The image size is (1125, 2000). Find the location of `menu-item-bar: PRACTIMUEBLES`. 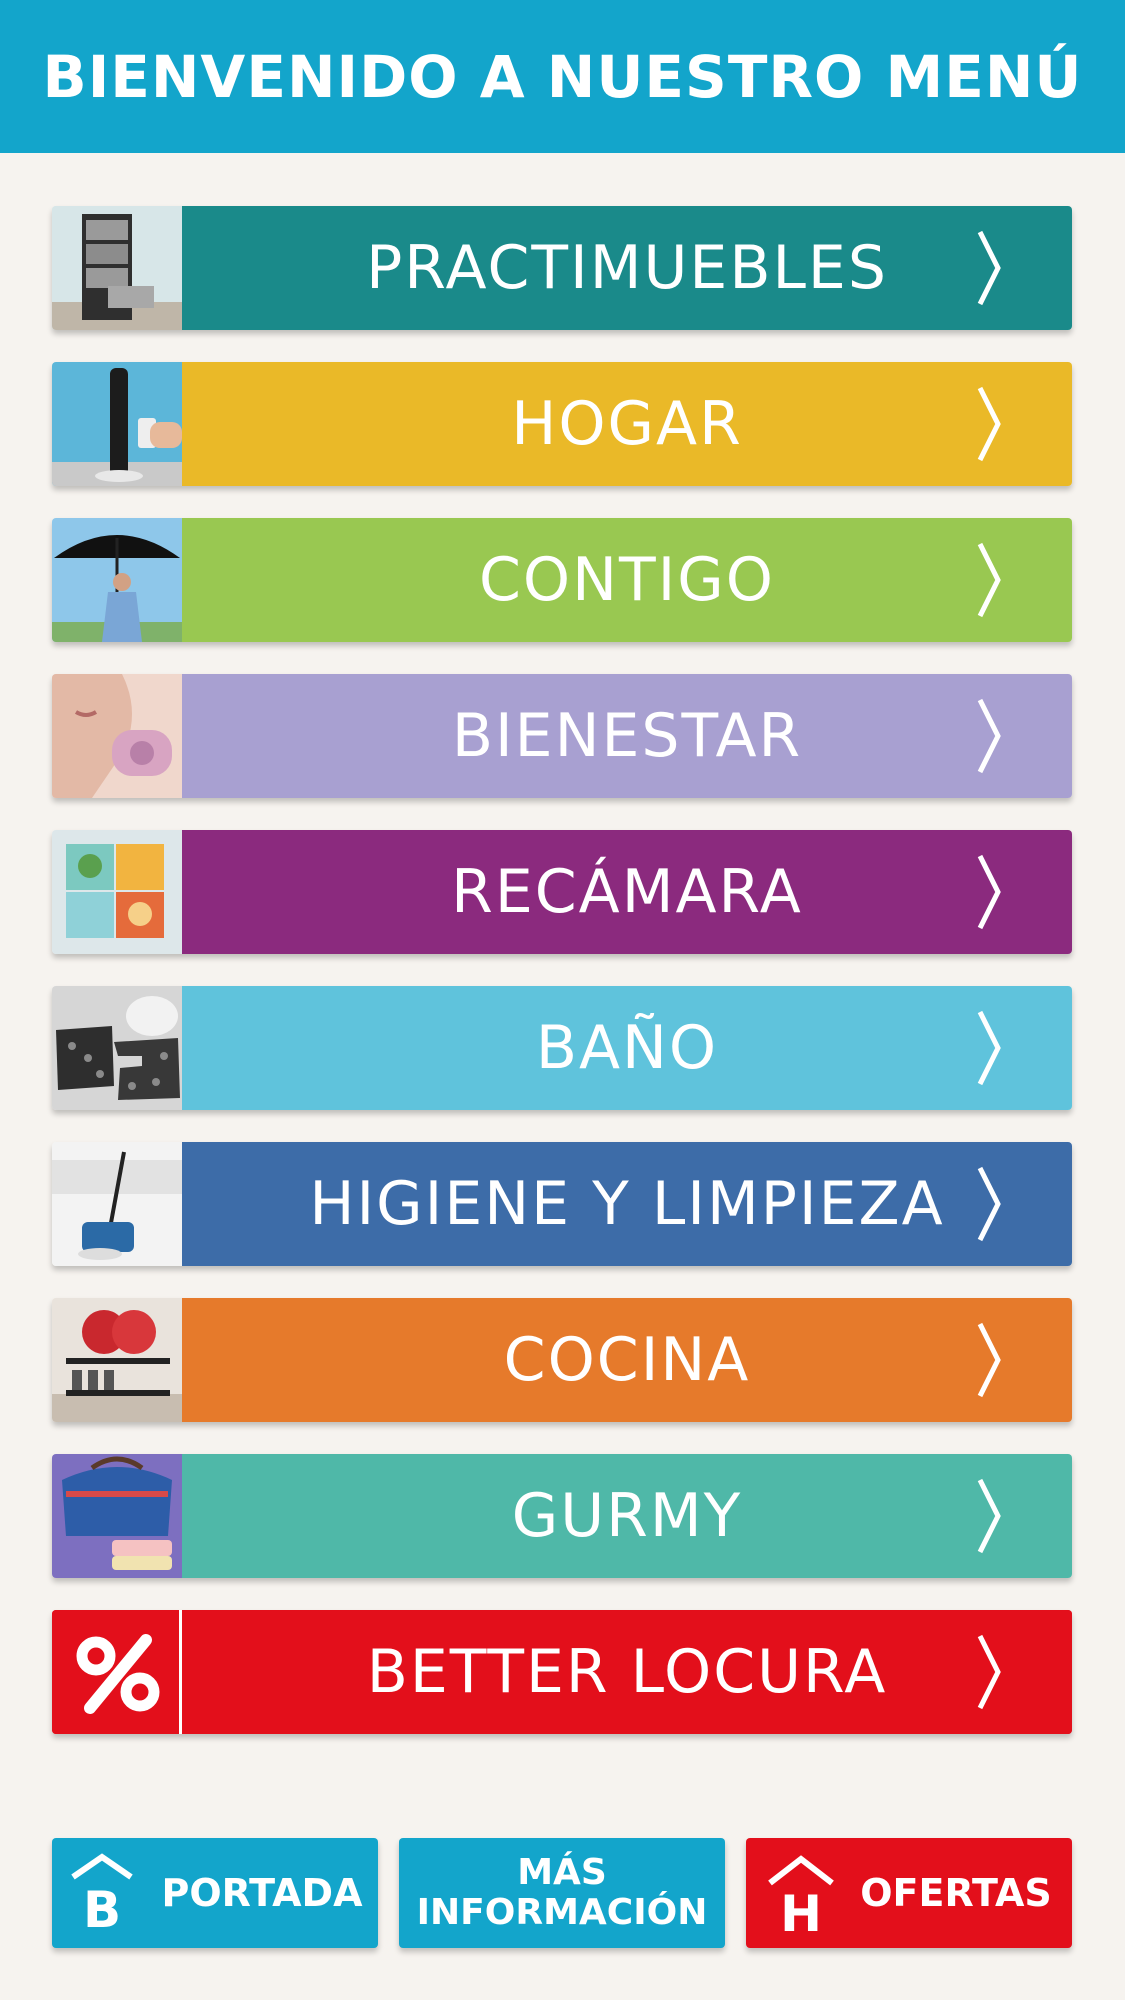

menu-item-bar: PRACTIMUEBLES is located at coordinates (627, 268).